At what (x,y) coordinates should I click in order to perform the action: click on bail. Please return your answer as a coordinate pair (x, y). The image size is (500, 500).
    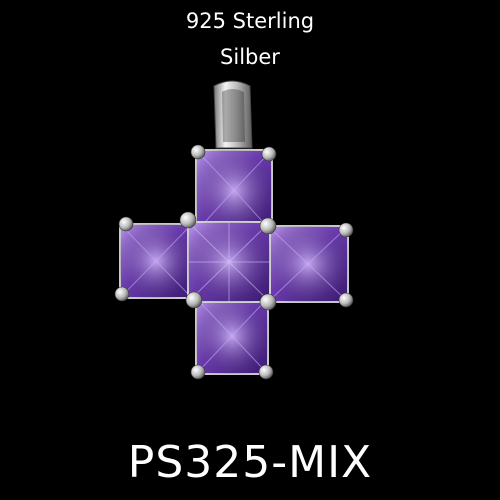
    Looking at the image, I should click on (233, 114).